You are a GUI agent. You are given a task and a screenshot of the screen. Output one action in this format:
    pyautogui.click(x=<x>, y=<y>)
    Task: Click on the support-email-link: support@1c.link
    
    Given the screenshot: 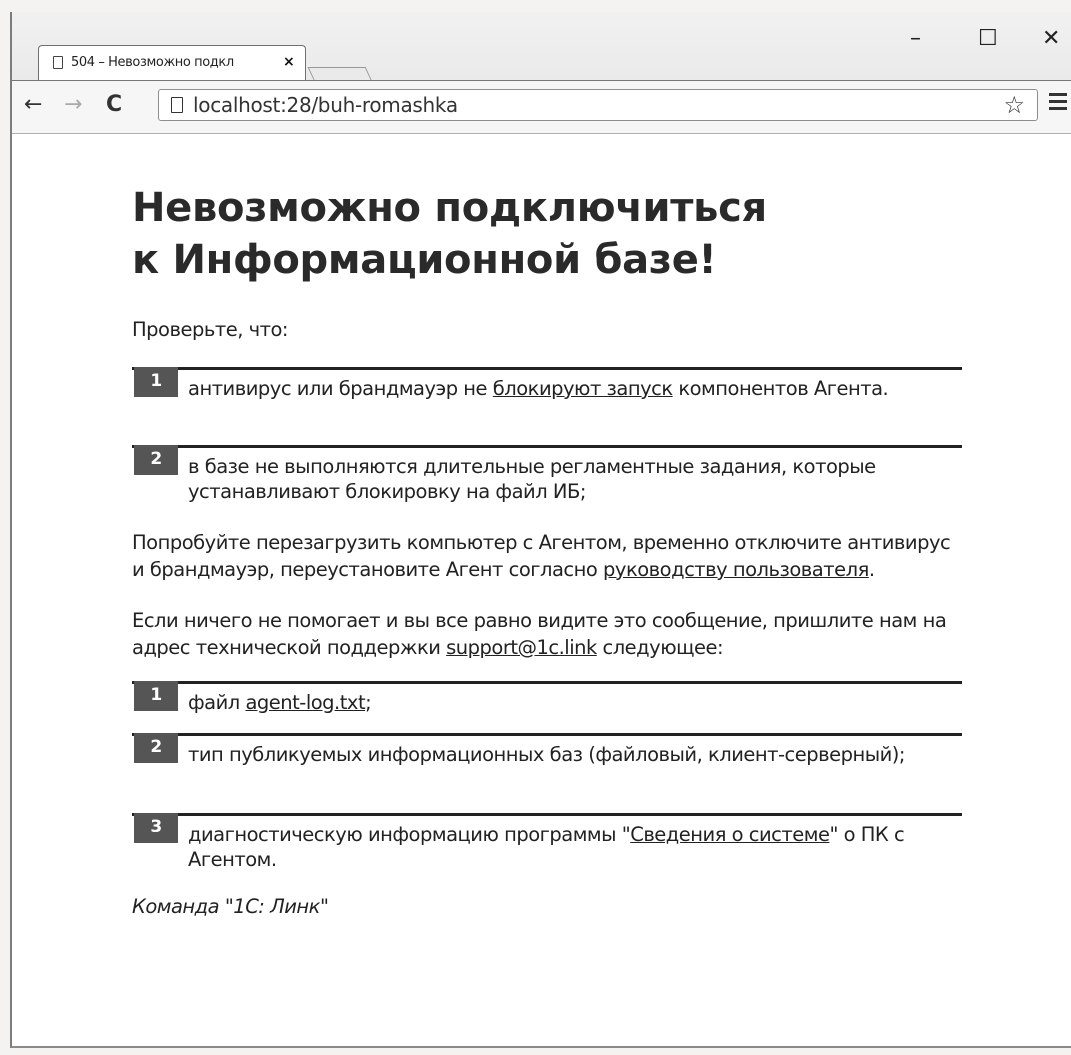 What is the action you would take?
    pyautogui.click(x=521, y=647)
    